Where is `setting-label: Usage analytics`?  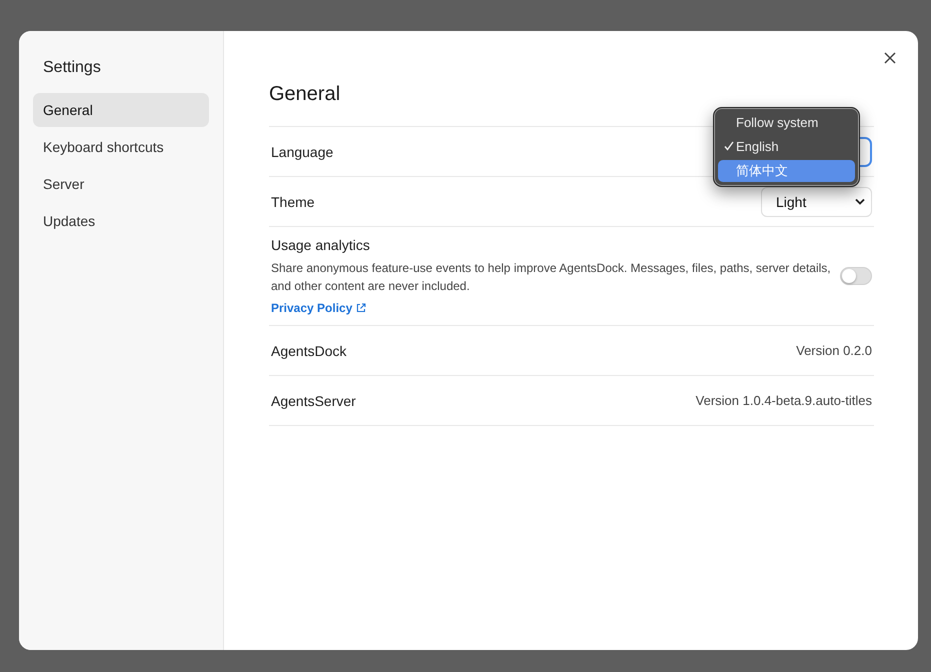 setting-label: Usage analytics is located at coordinates (321, 245).